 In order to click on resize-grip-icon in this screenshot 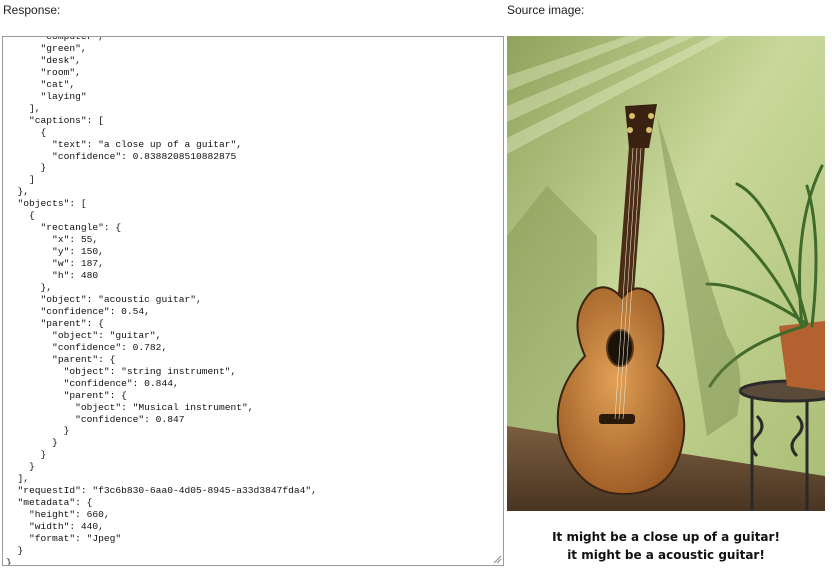, I will do `click(497, 559)`.